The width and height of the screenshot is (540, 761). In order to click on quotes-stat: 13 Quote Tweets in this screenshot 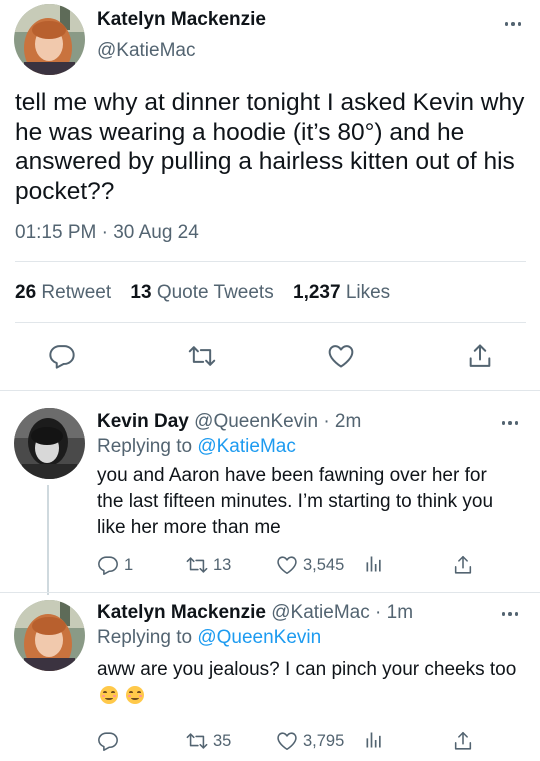, I will do `click(201, 292)`.